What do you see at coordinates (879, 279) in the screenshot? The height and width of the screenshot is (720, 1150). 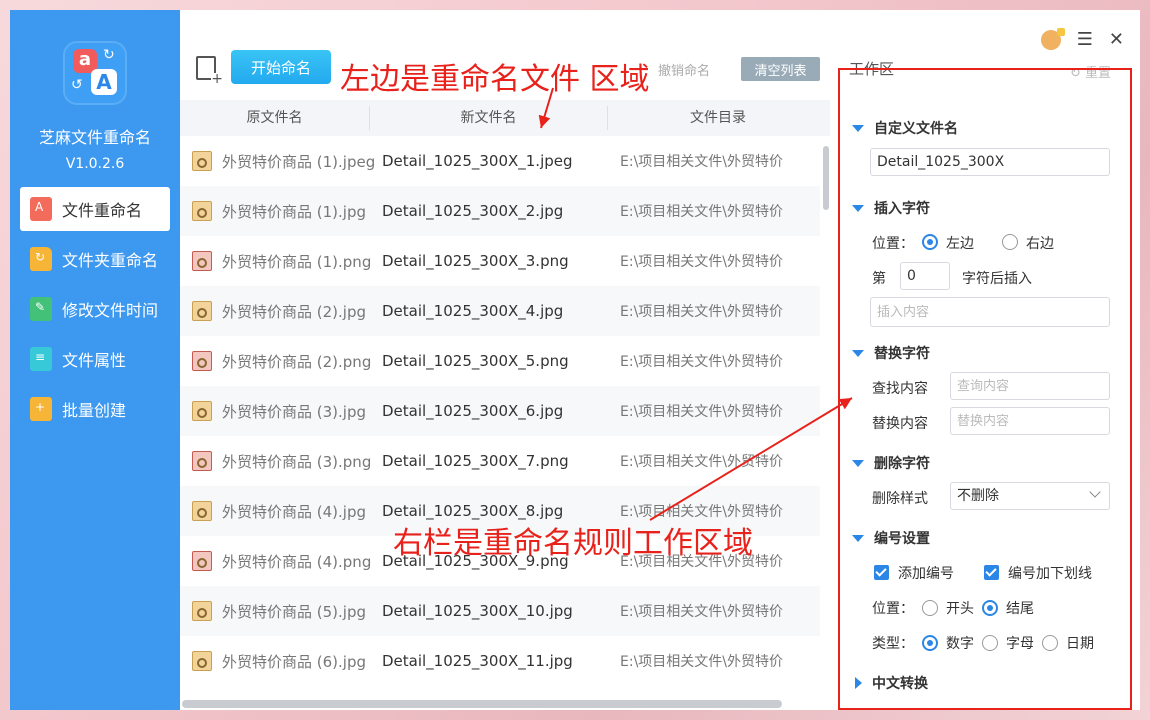 I see `insert-nth-prefix: 第` at bounding box center [879, 279].